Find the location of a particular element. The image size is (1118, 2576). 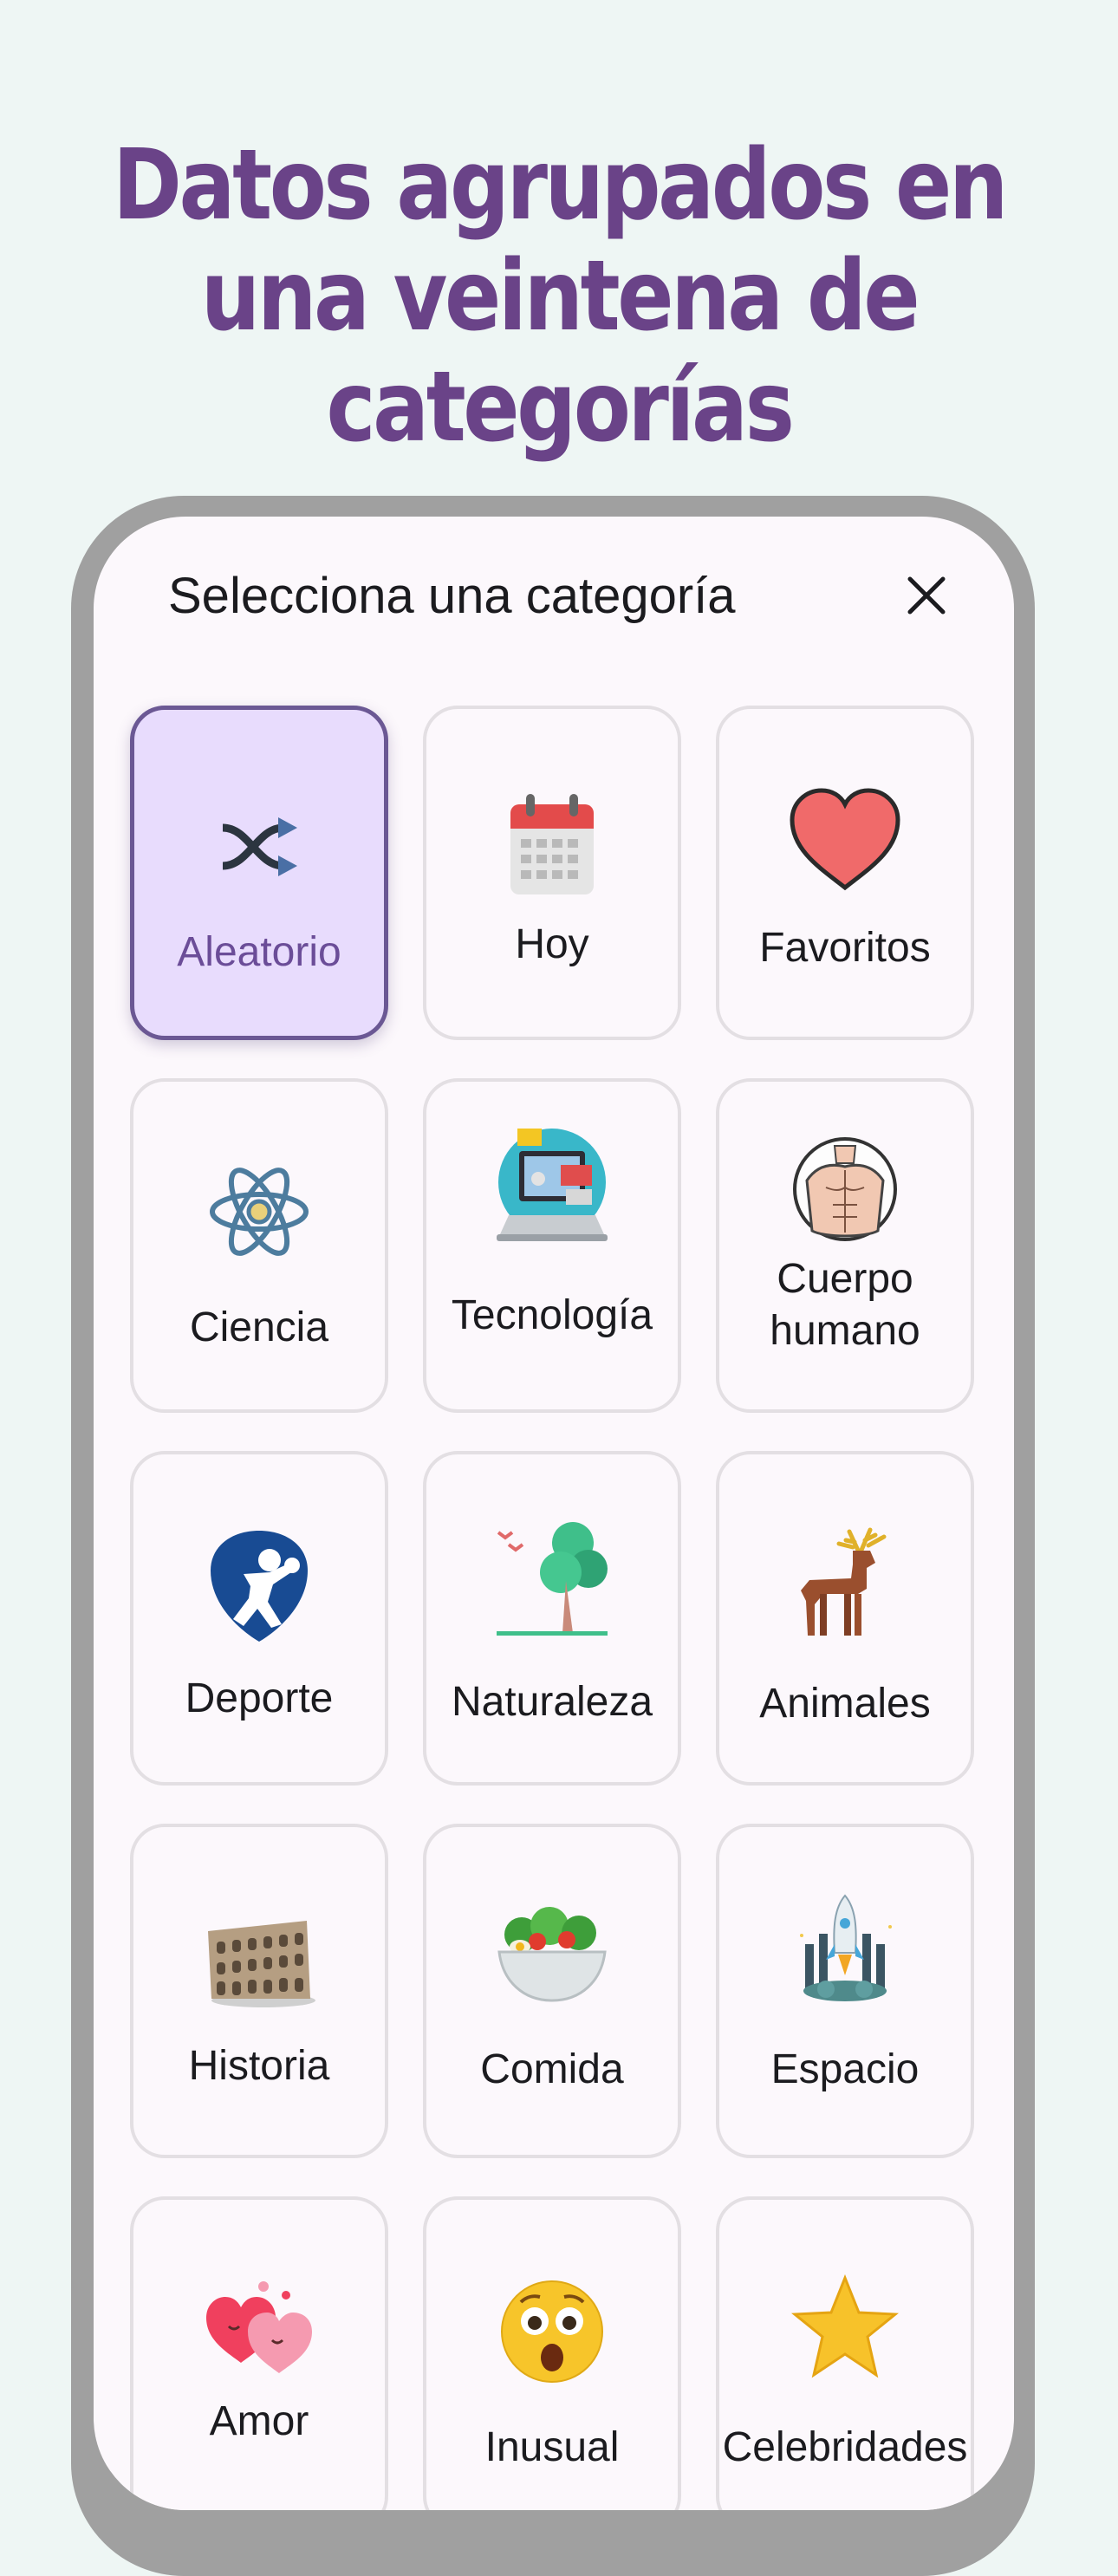

hearts-icon is located at coordinates (259, 2328).